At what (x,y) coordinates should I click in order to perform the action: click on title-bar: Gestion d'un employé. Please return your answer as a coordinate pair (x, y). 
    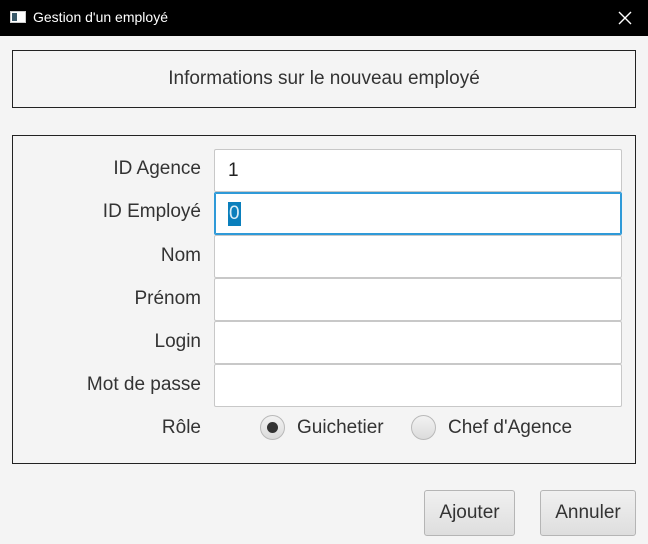
    Looking at the image, I should click on (324, 18).